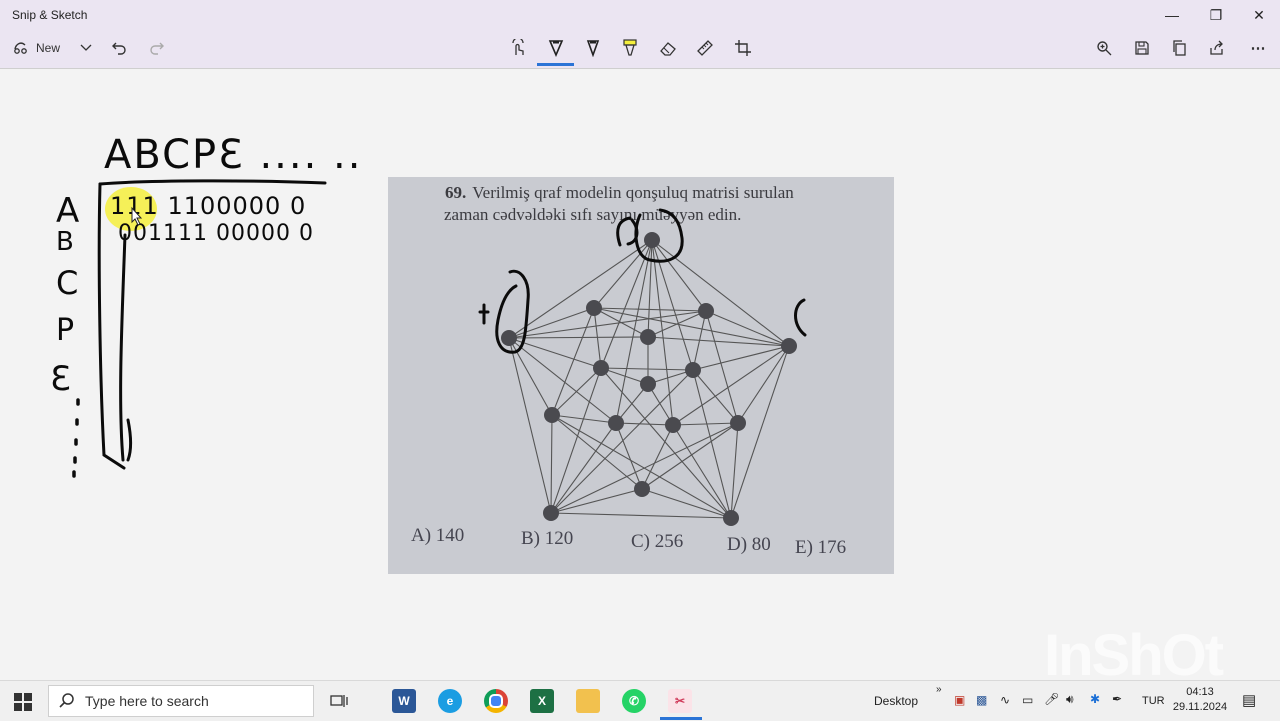  I want to click on whatsapp-icon: ✆, so click(634, 701).